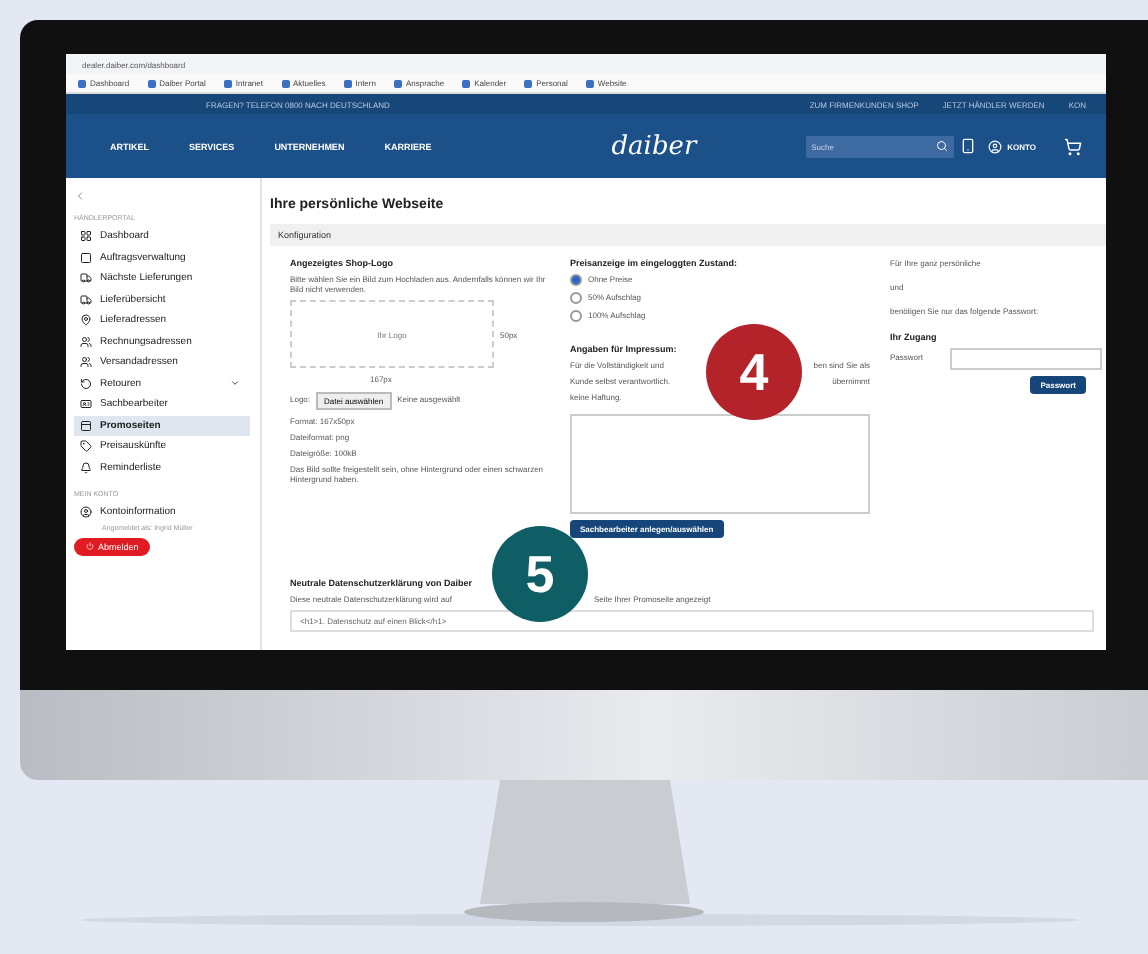 The width and height of the screenshot is (1148, 954). What do you see at coordinates (86, 320) in the screenshot?
I see `pin-icon` at bounding box center [86, 320].